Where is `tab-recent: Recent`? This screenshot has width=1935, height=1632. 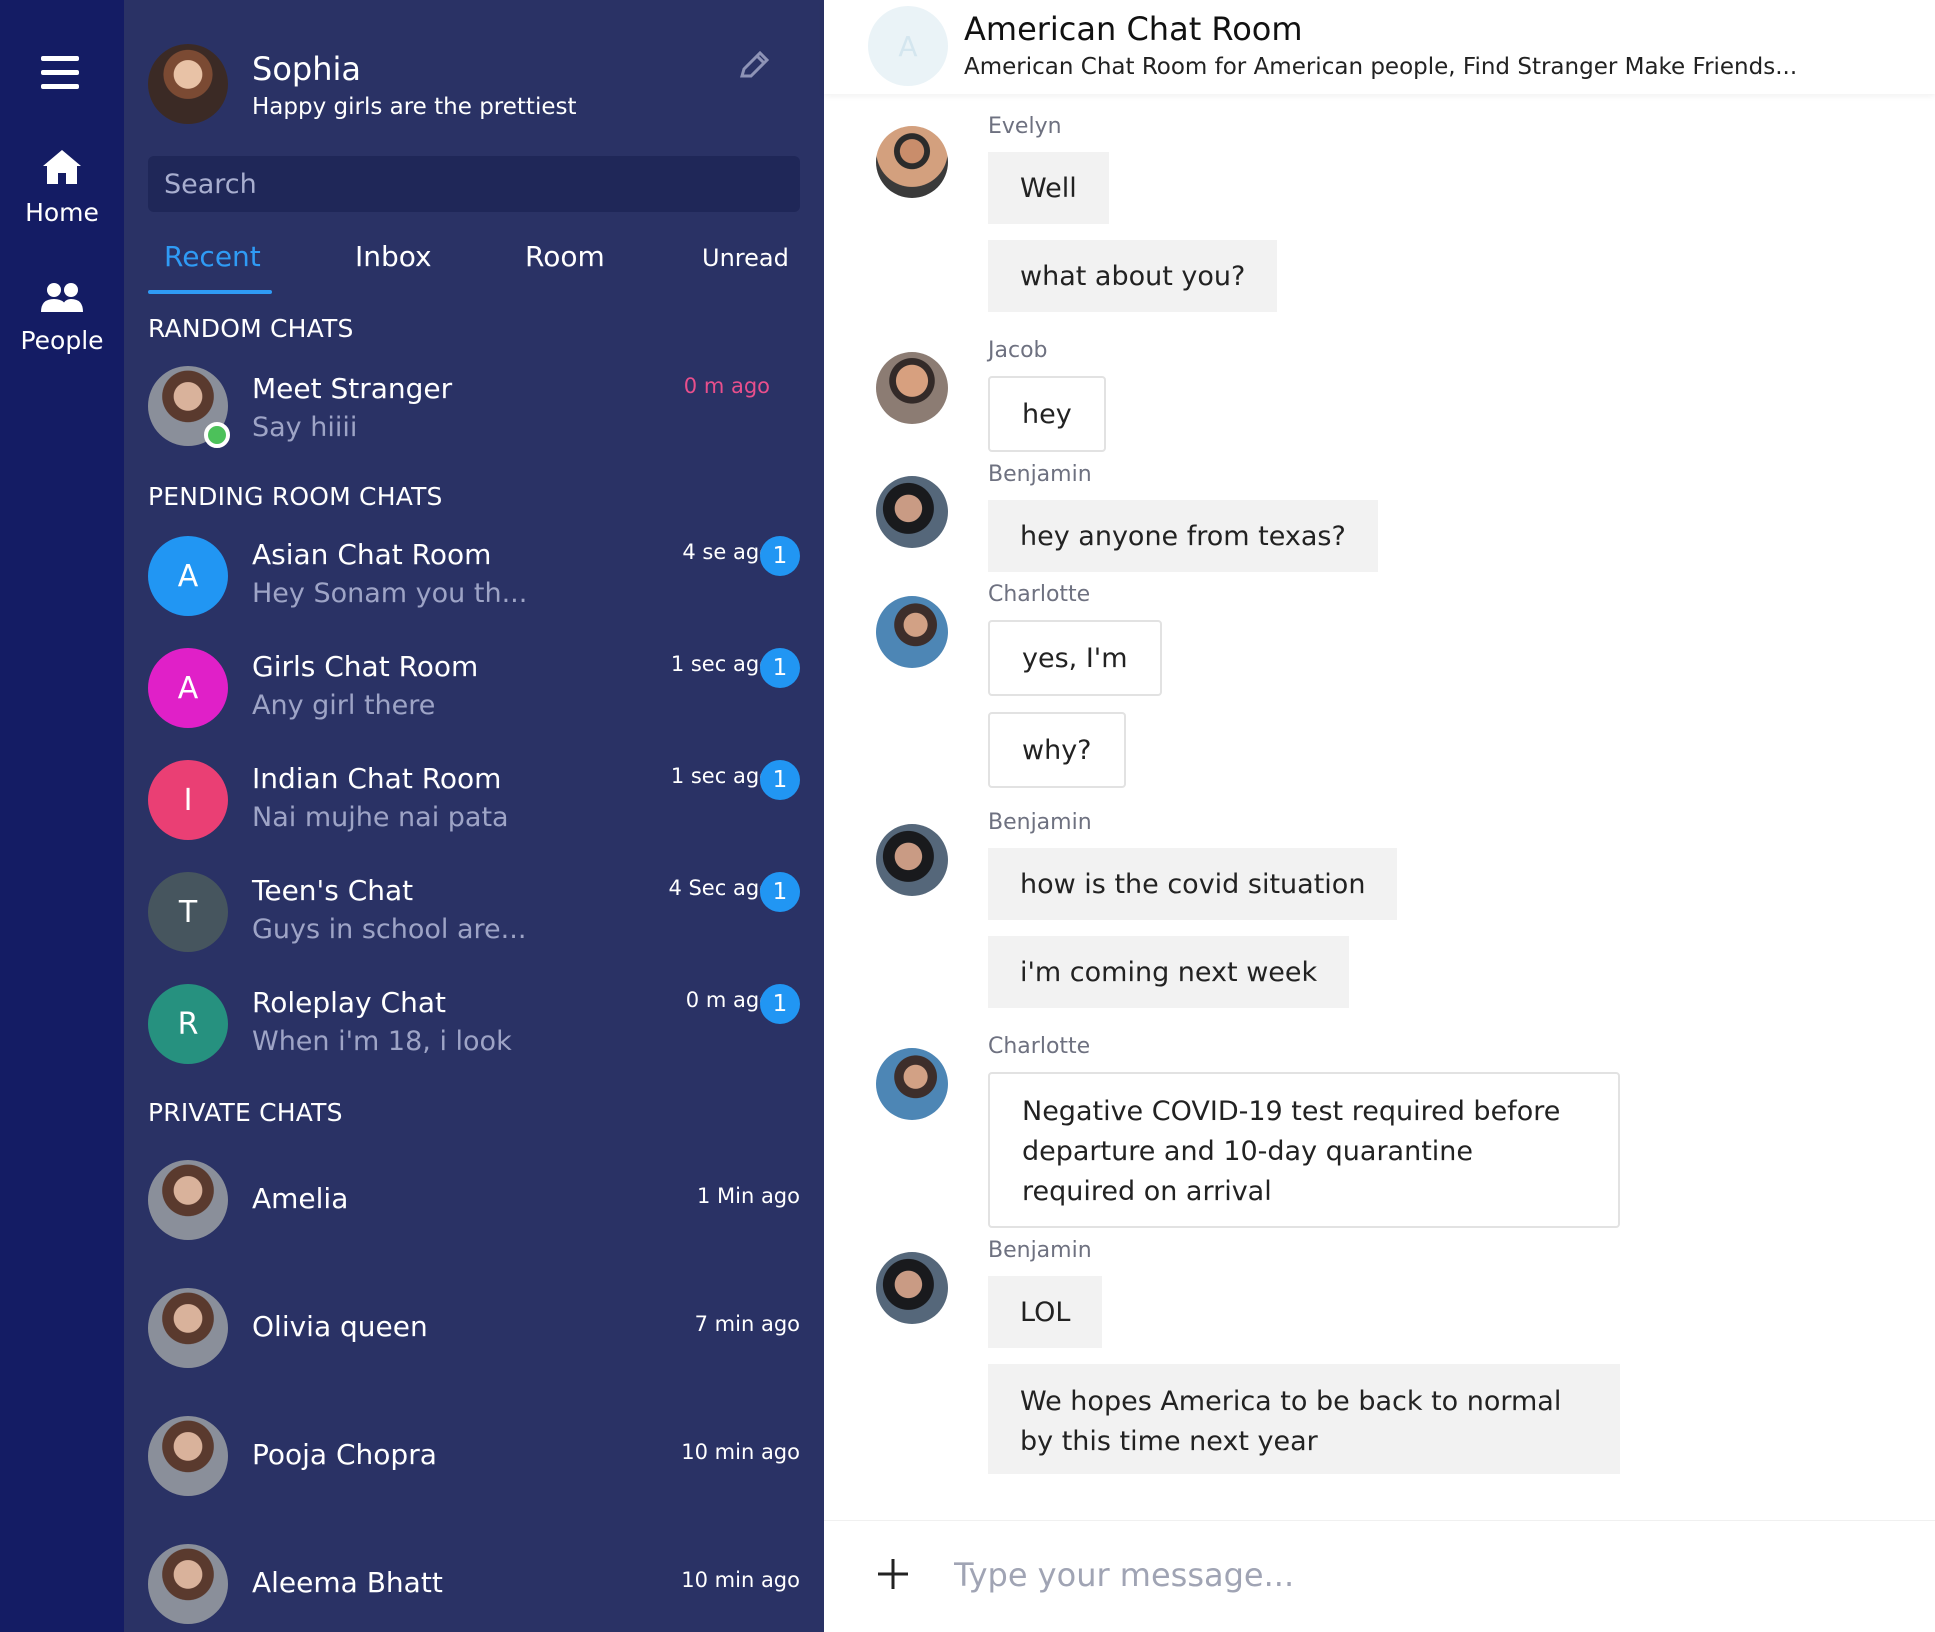 tab-recent: Recent is located at coordinates (212, 256).